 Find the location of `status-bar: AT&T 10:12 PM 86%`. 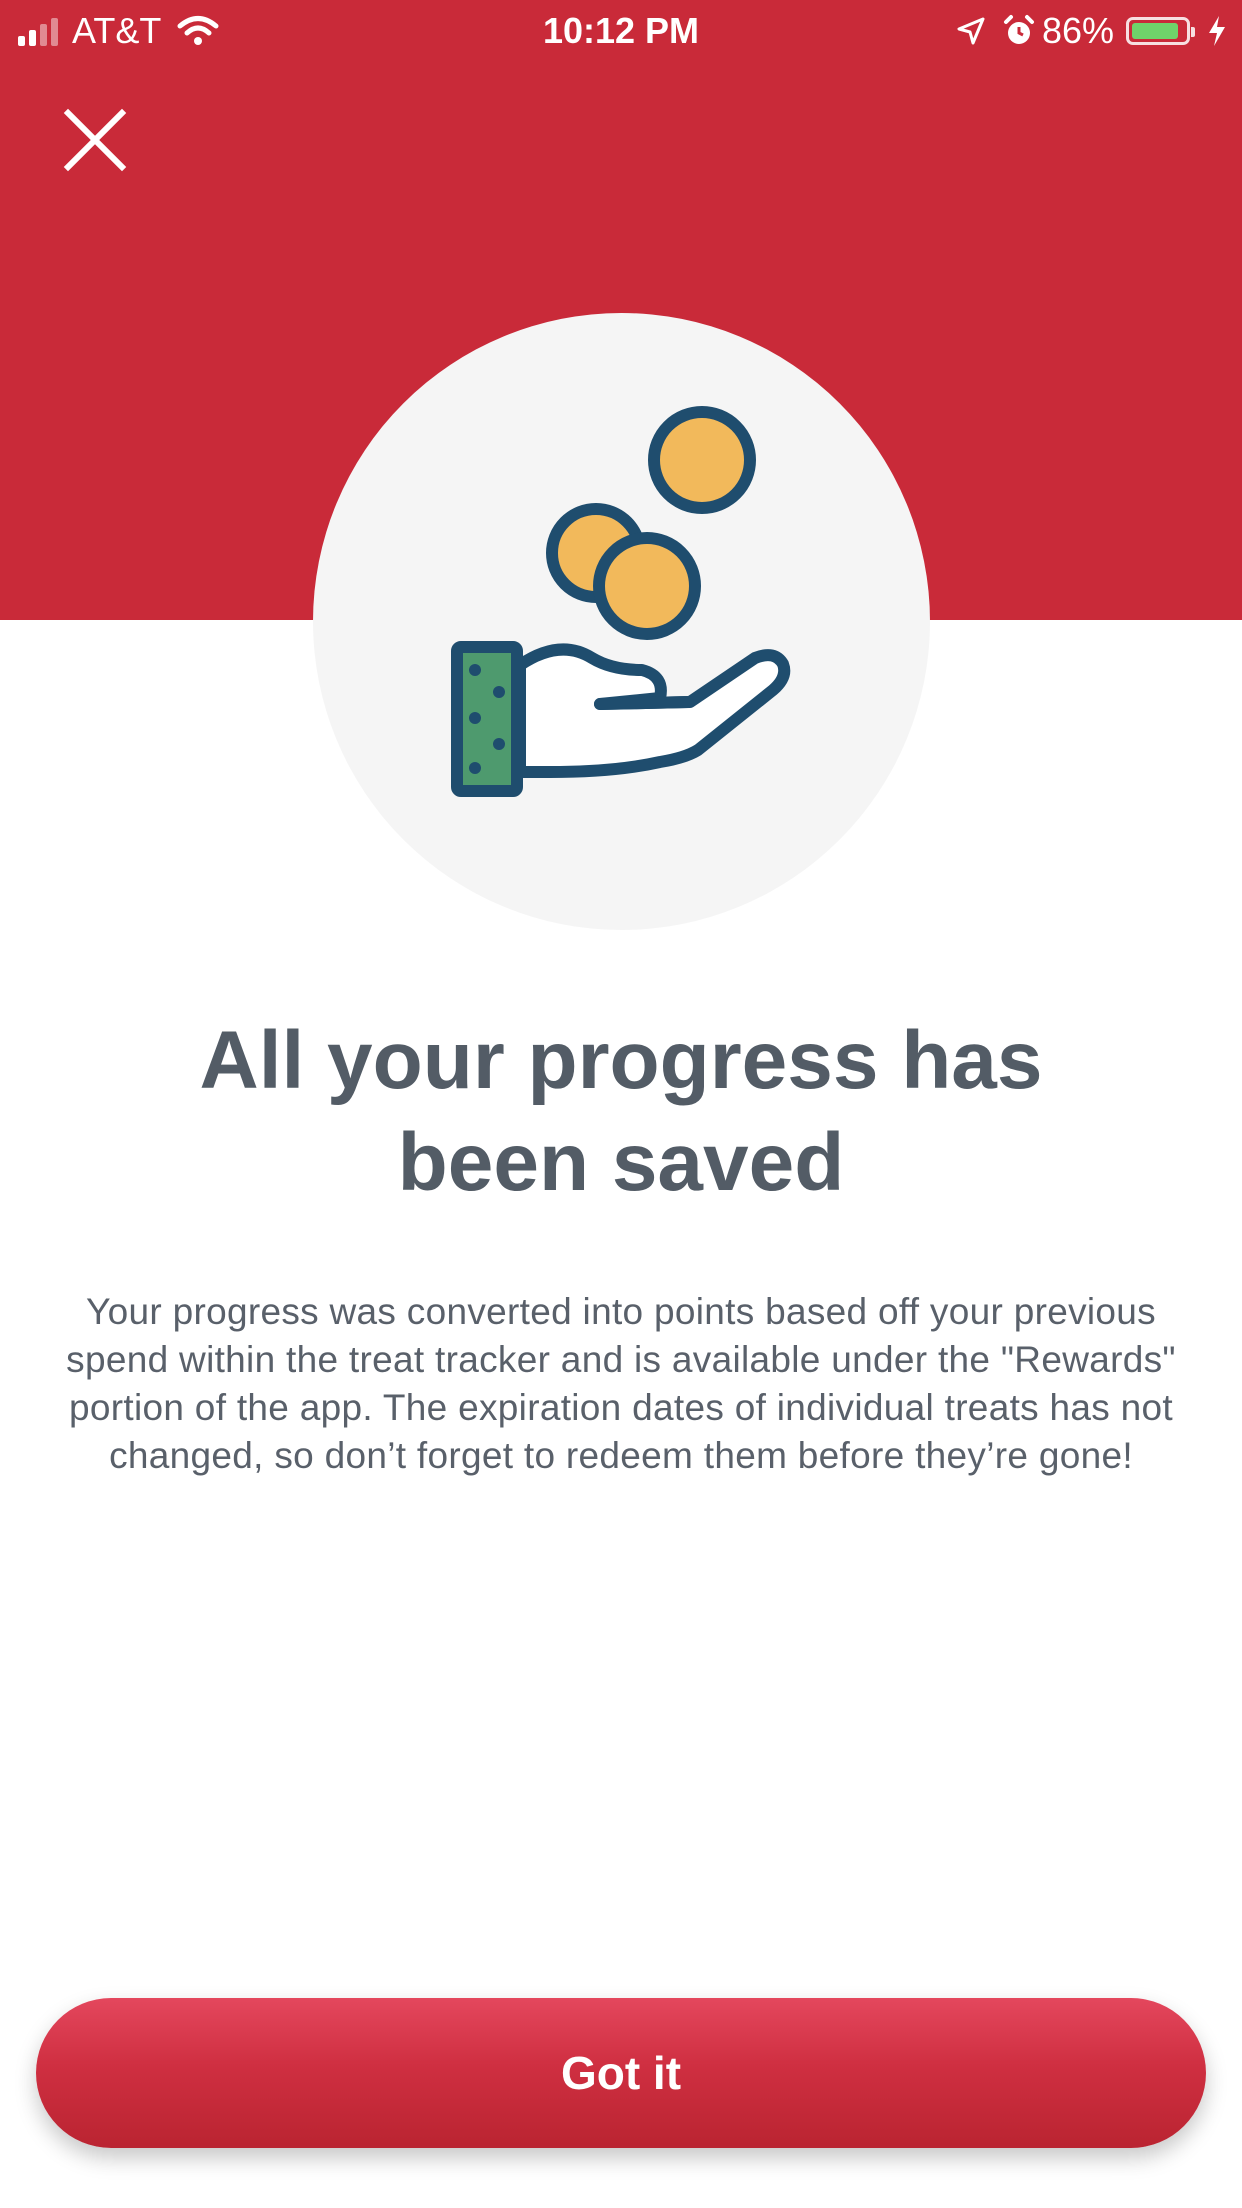

status-bar: AT&T 10:12 PM 86% is located at coordinates (621, 31).